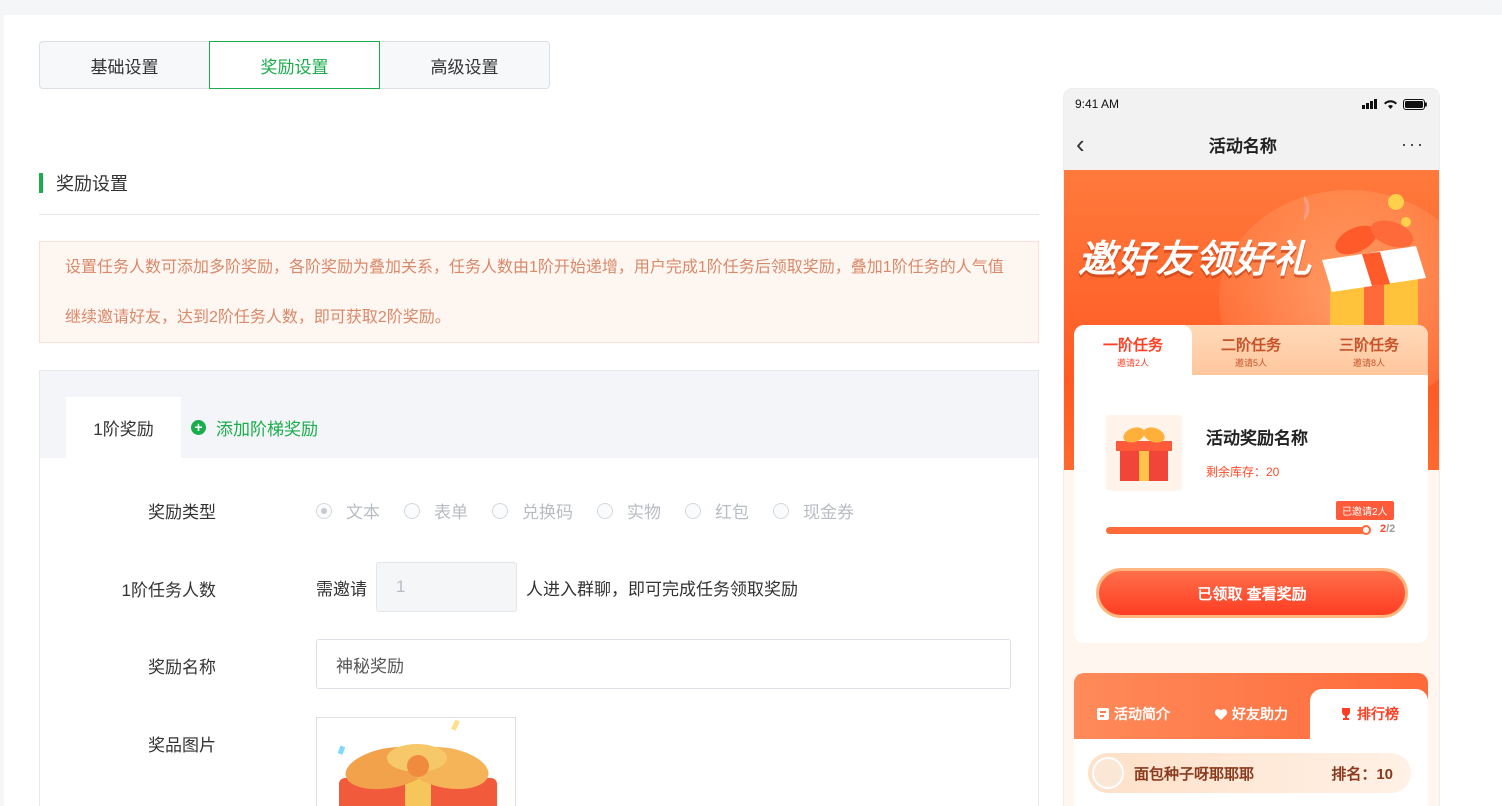 The image size is (1502, 806). I want to click on more-dots-icon: ···, so click(1413, 144).